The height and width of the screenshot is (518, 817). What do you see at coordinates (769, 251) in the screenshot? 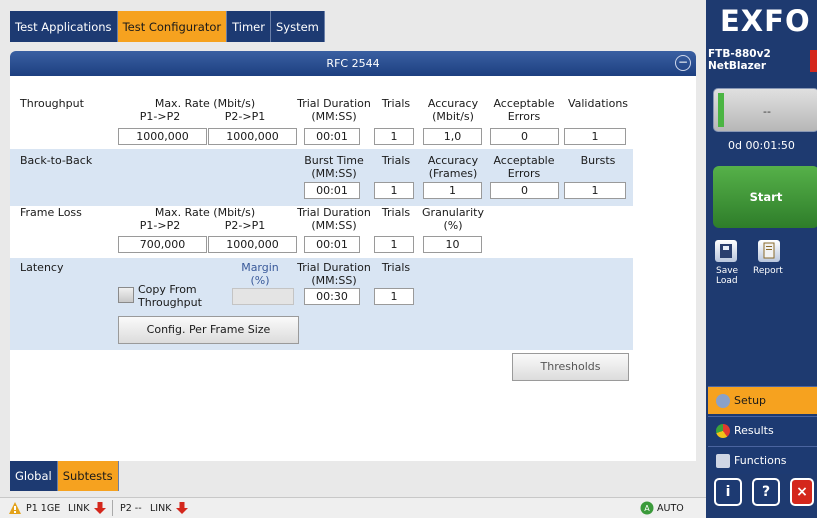
I see `report-icon` at bounding box center [769, 251].